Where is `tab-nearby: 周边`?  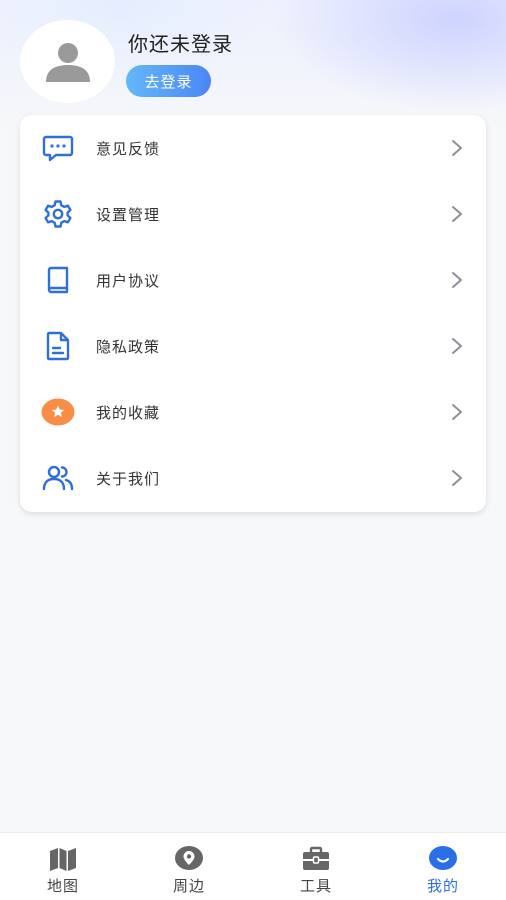 tab-nearby: 周边 is located at coordinates (189, 866).